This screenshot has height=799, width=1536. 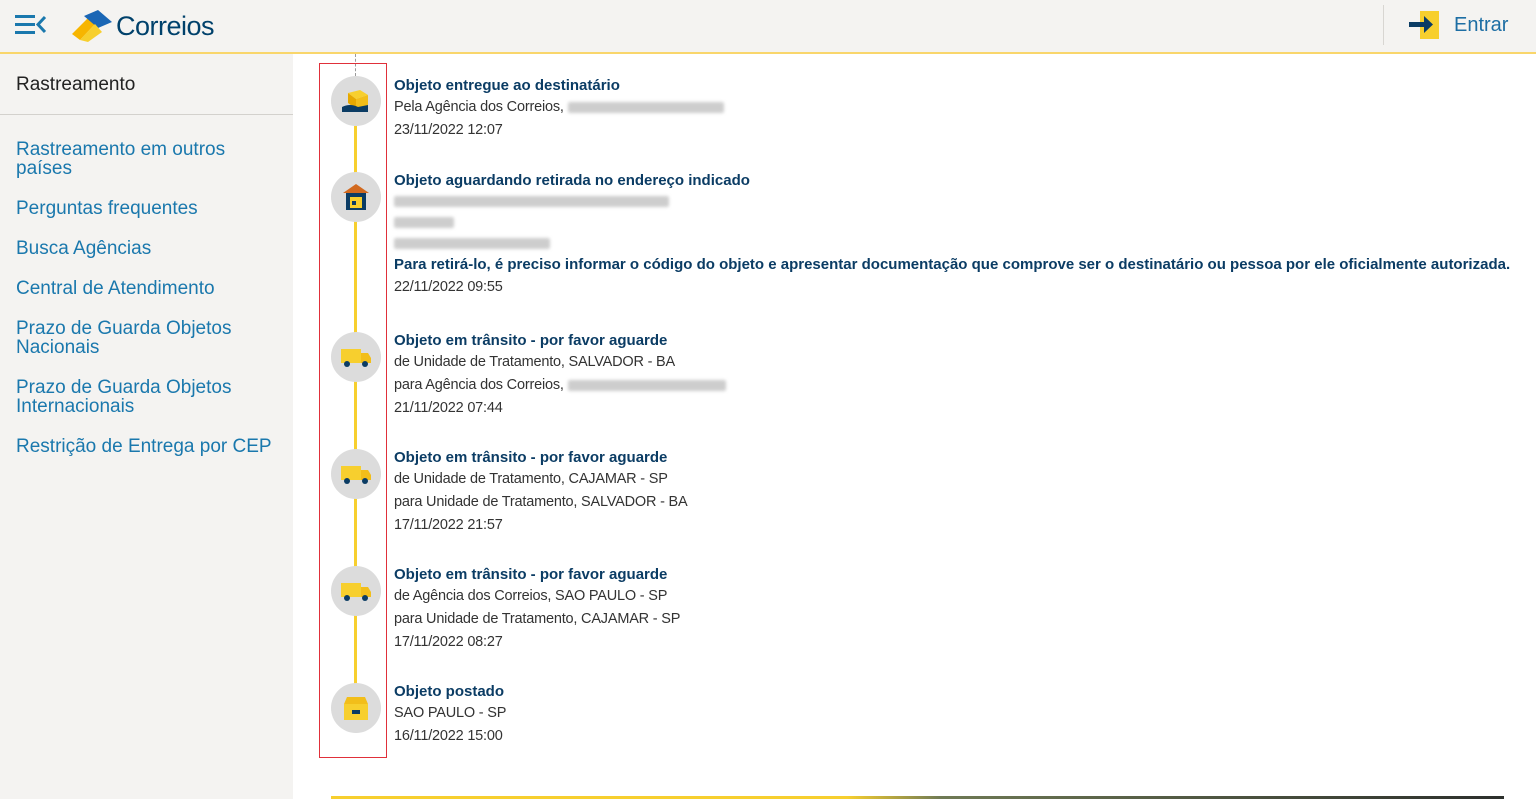 I want to click on event-destination: para Unidade de Tratamento, CAJAMAR - SP, so click(x=537, y=619).